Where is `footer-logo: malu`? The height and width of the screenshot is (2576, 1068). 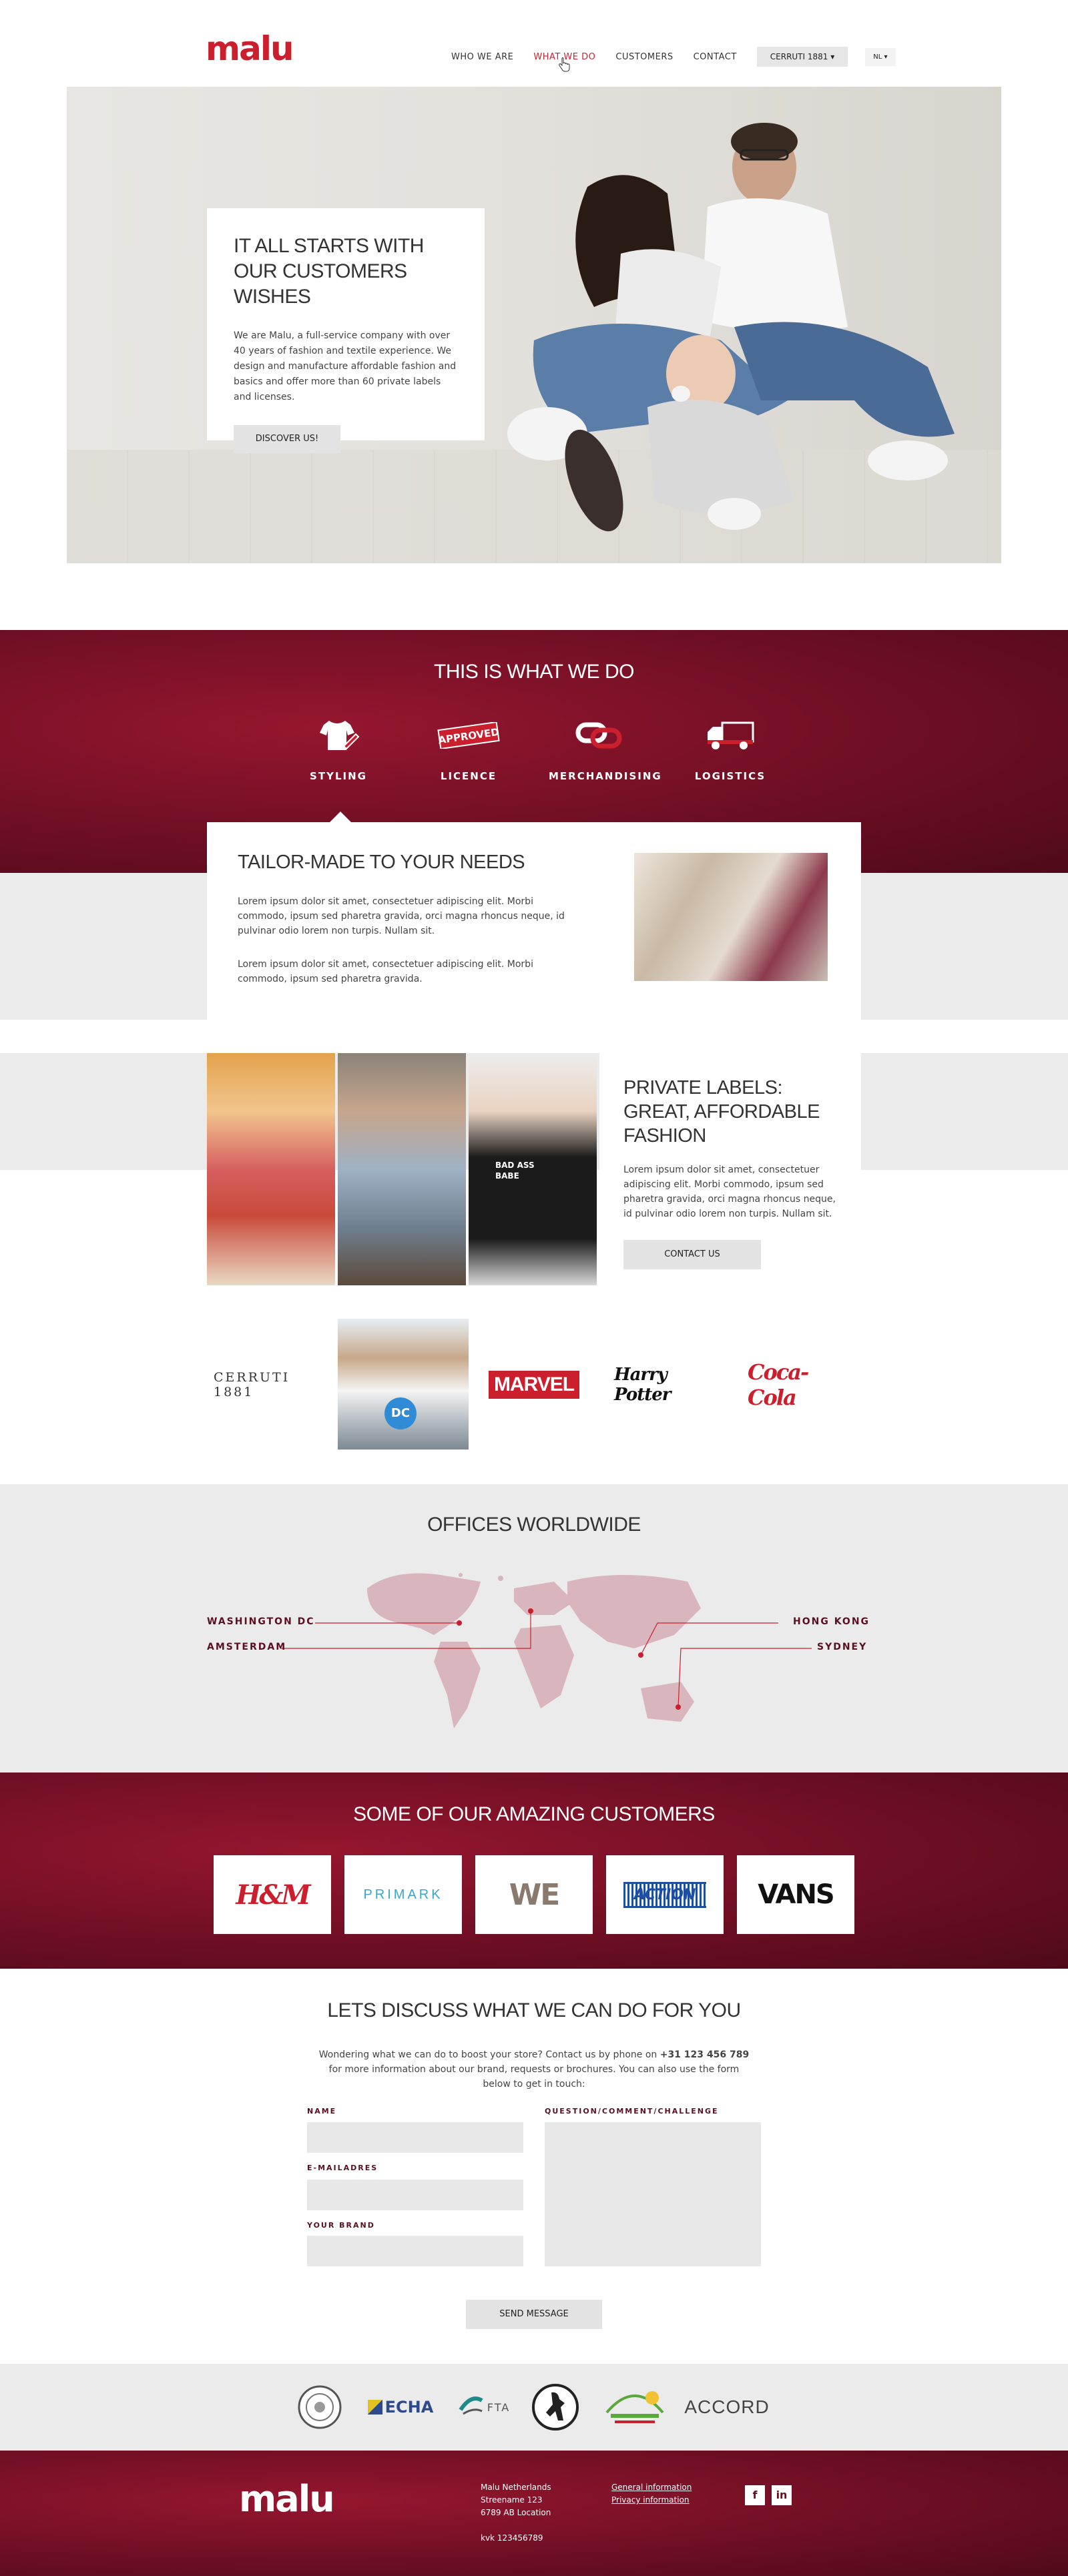 footer-logo: malu is located at coordinates (287, 2499).